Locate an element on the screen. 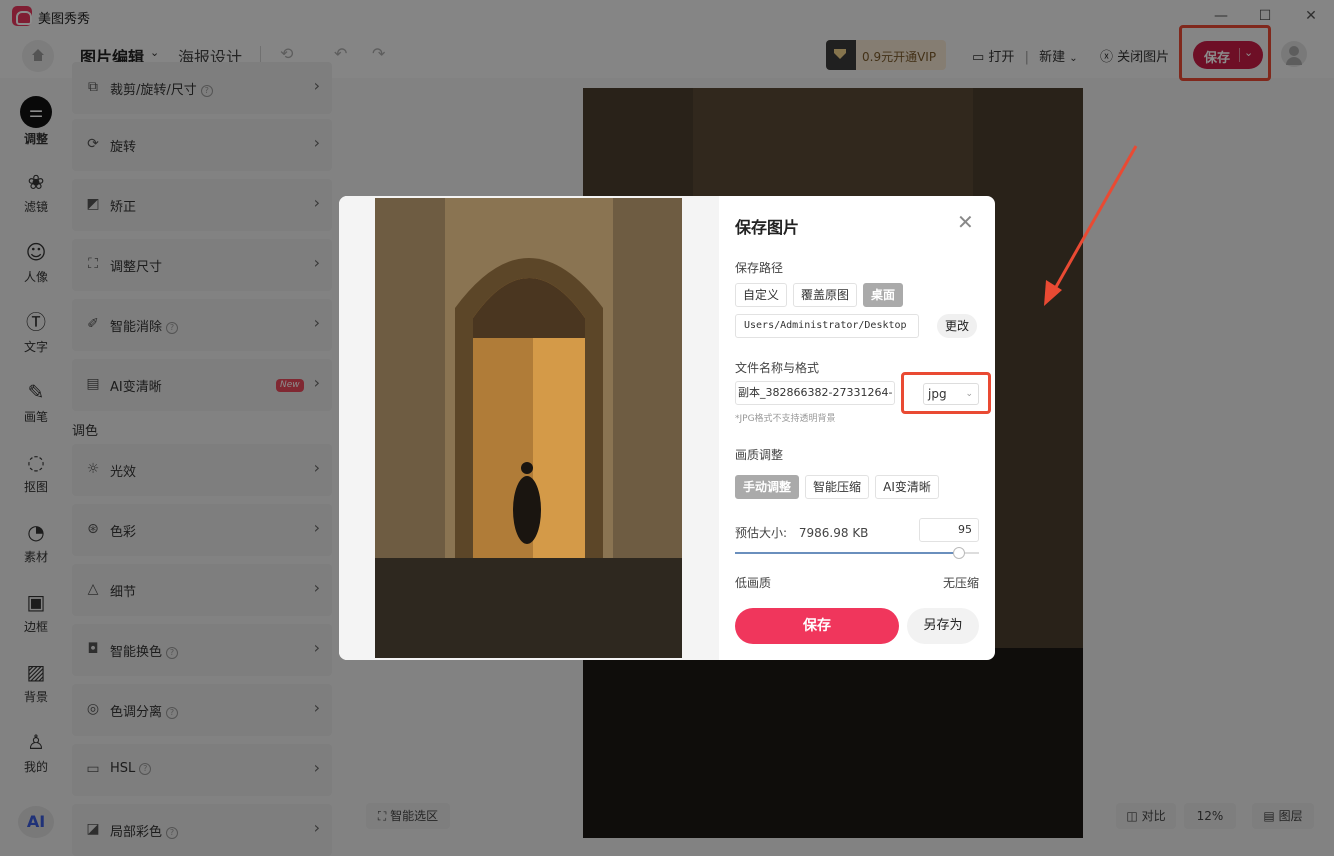  quality-label: 画质调整 is located at coordinates (759, 455).